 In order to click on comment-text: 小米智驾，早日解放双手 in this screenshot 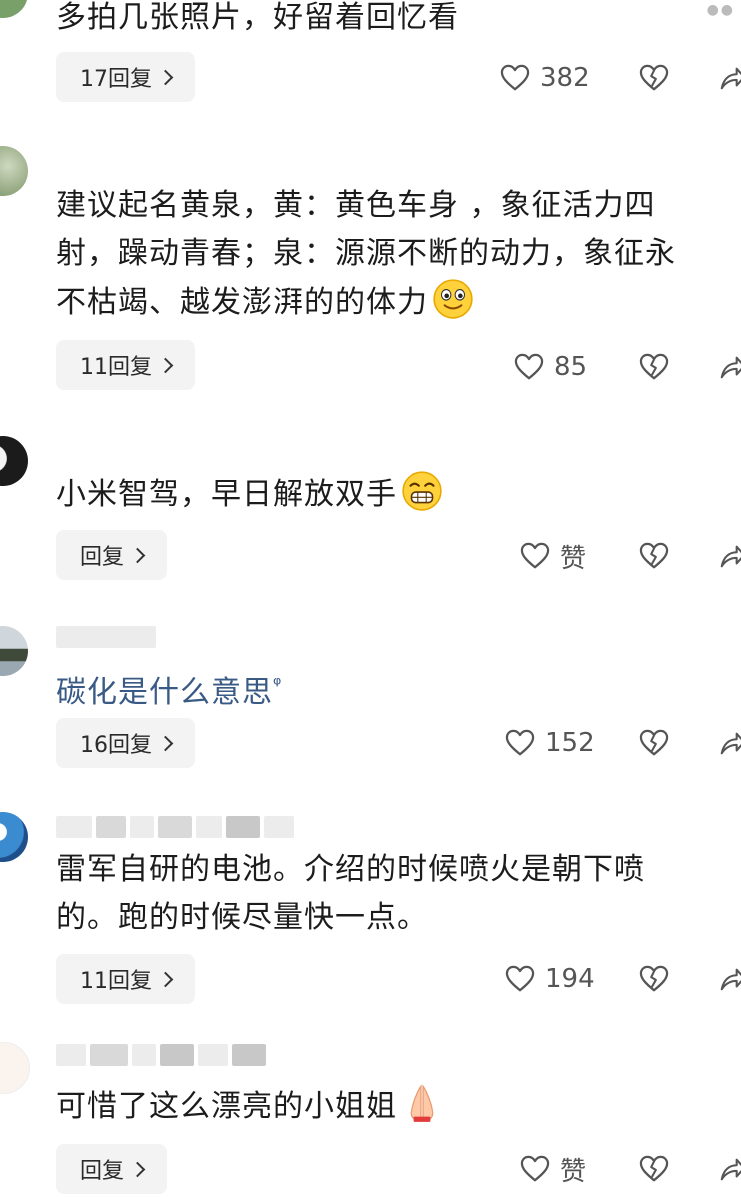, I will do `click(396, 494)`.